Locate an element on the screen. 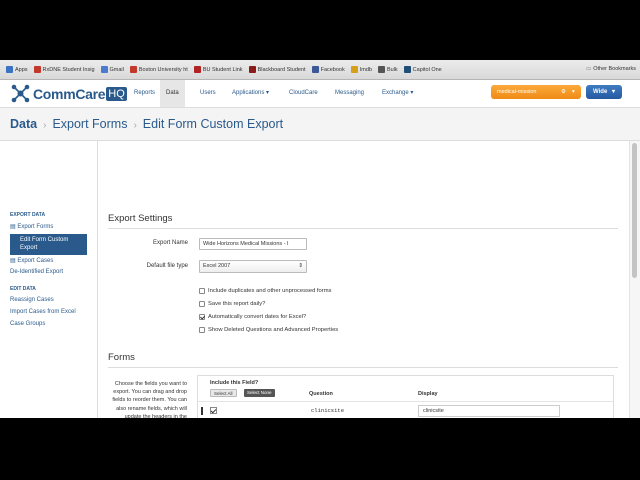  bookmark-item: Capitol One is located at coordinates (422, 69).